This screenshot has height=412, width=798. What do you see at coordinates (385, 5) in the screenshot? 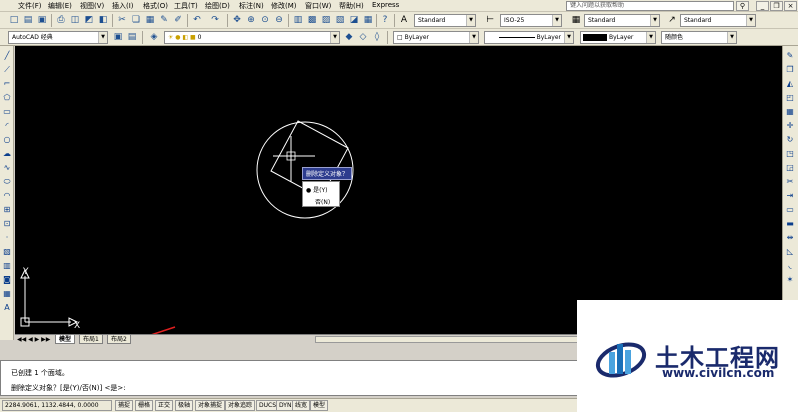
I see `menu-express: Express` at bounding box center [385, 5].